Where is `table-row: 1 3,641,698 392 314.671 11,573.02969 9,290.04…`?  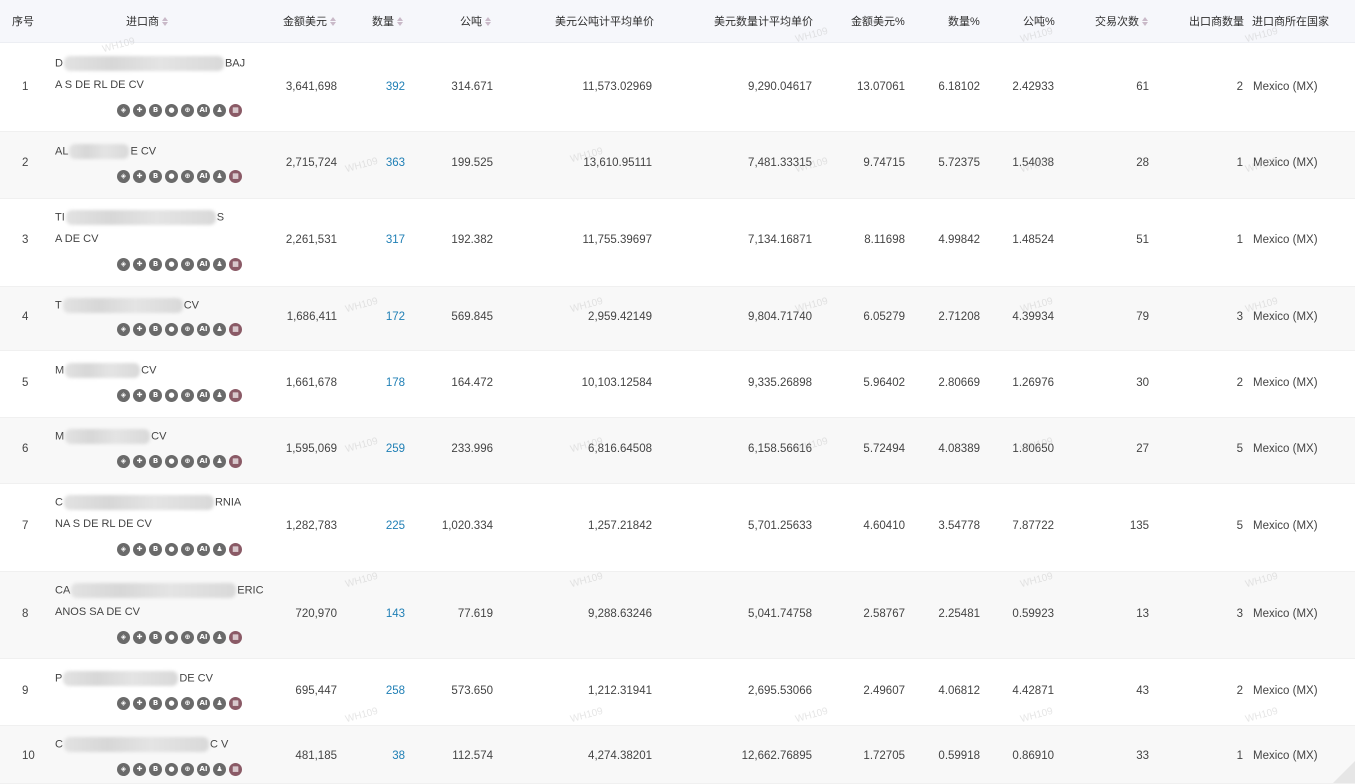 table-row: 1 3,641,698 392 314.671 11,573.02969 9,290.04… is located at coordinates (677, 87).